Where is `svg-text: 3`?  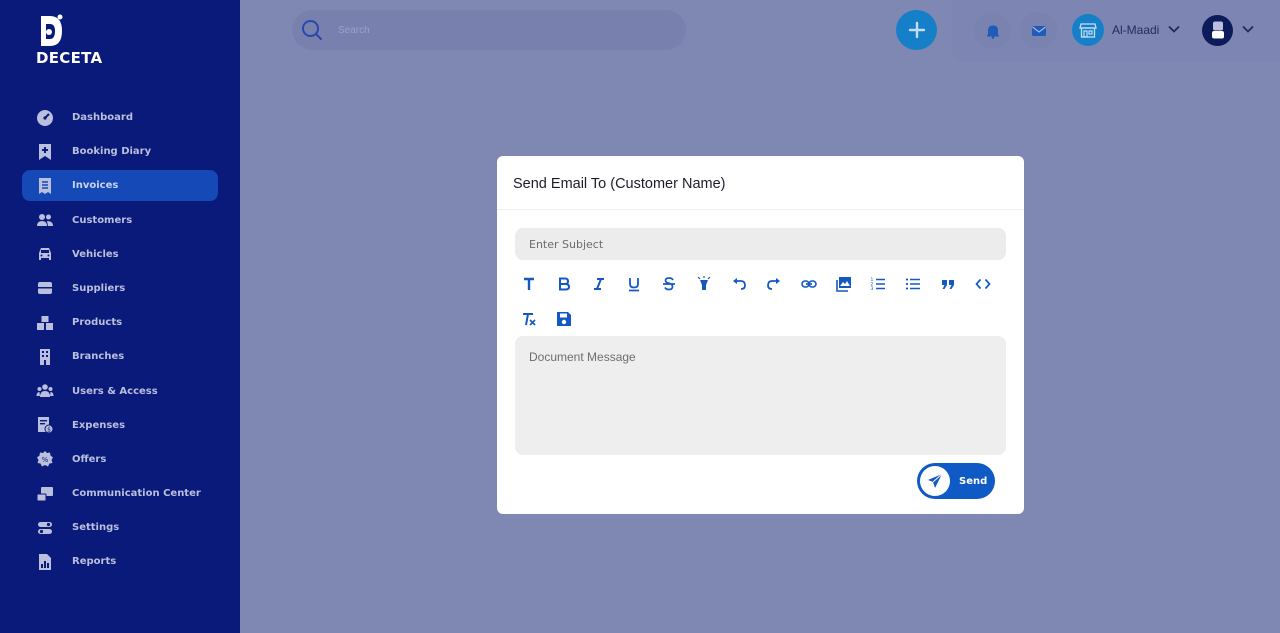
svg-text: 3 is located at coordinates (872, 289).